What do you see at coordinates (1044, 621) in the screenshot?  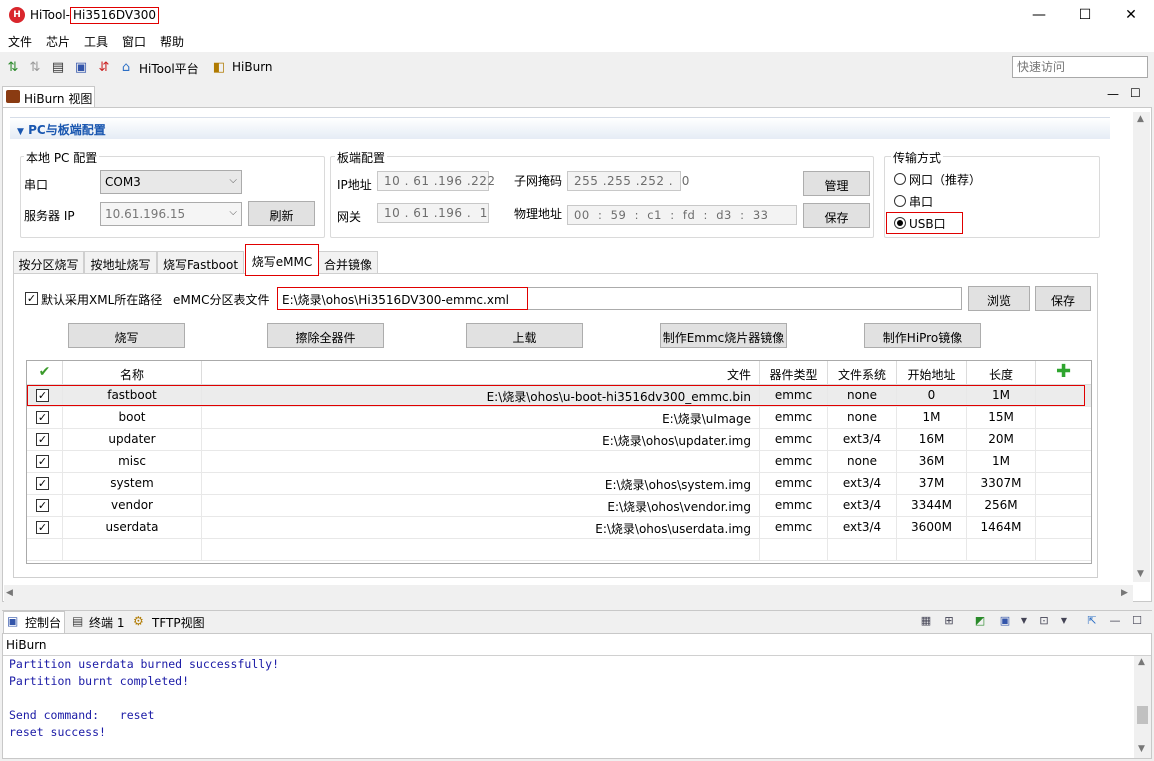 I see `open-console-icon: ⊡` at bounding box center [1044, 621].